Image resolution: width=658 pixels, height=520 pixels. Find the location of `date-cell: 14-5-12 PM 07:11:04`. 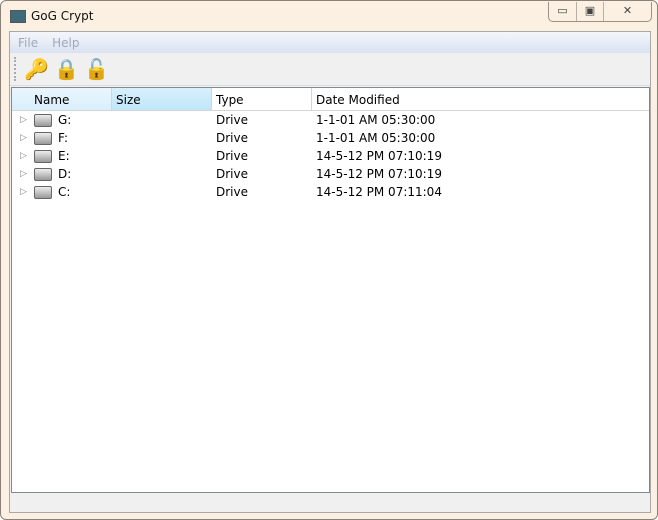

date-cell: 14-5-12 PM 07:11:04 is located at coordinates (379, 192).